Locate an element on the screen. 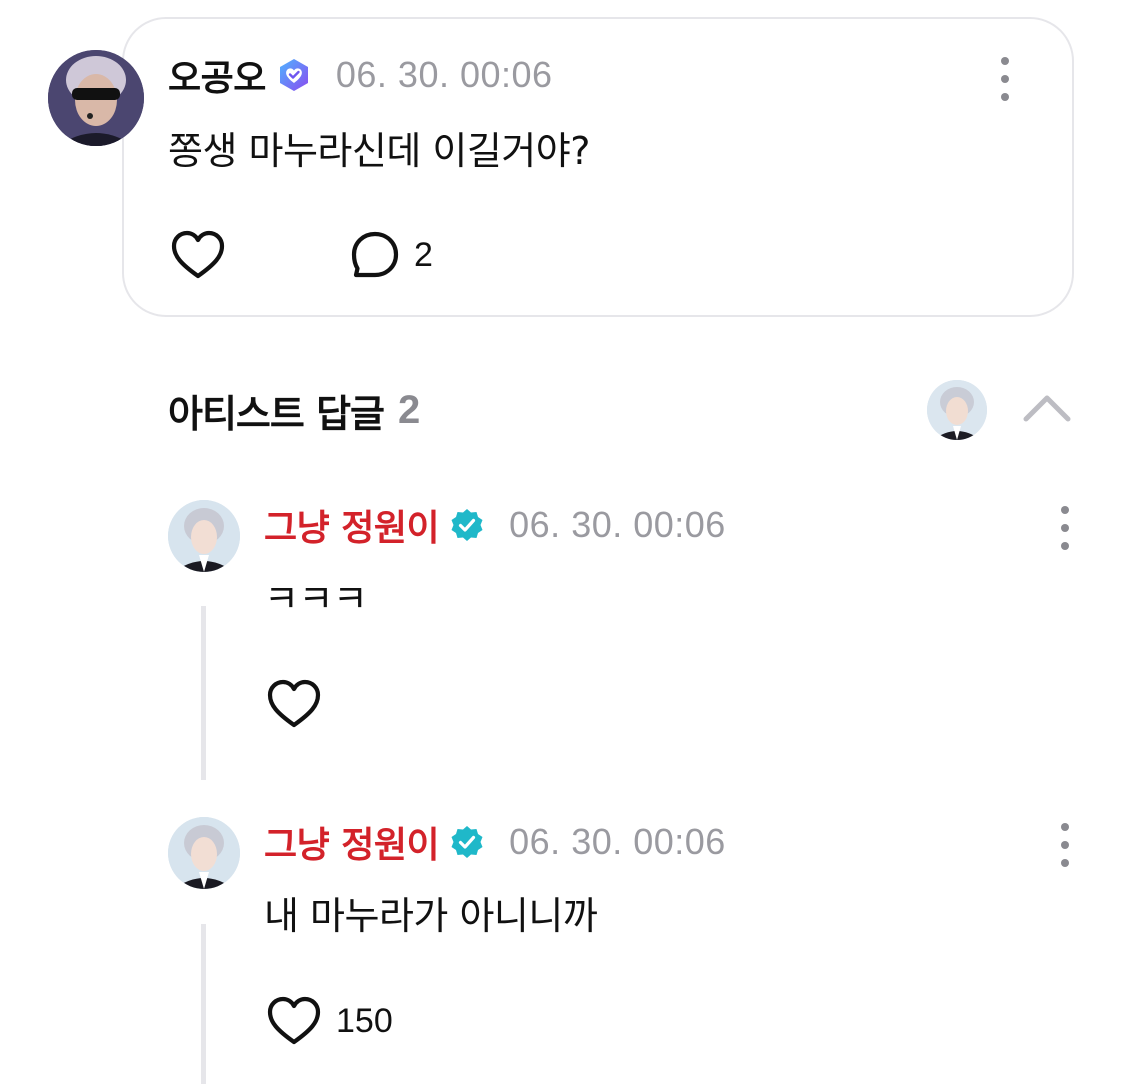 The height and width of the screenshot is (1084, 1125). post-author-name: 오공오 is located at coordinates (217, 75).